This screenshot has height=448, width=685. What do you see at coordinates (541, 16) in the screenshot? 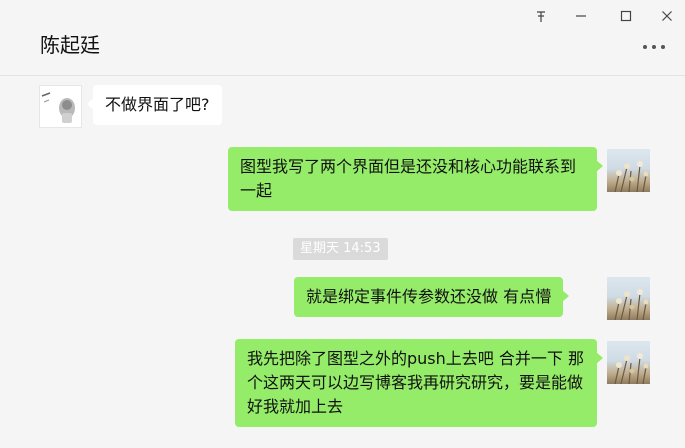
I see `pin-icon` at bounding box center [541, 16].